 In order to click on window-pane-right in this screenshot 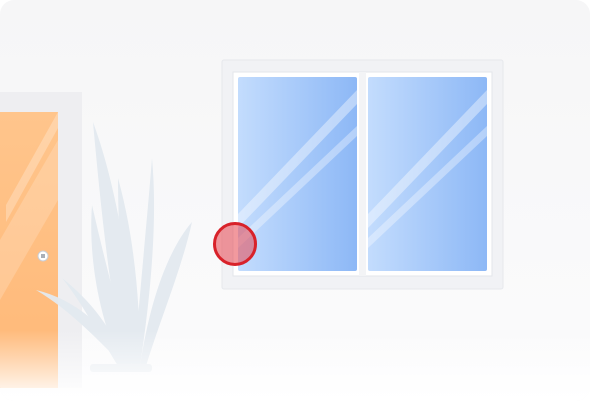, I will do `click(427, 174)`.